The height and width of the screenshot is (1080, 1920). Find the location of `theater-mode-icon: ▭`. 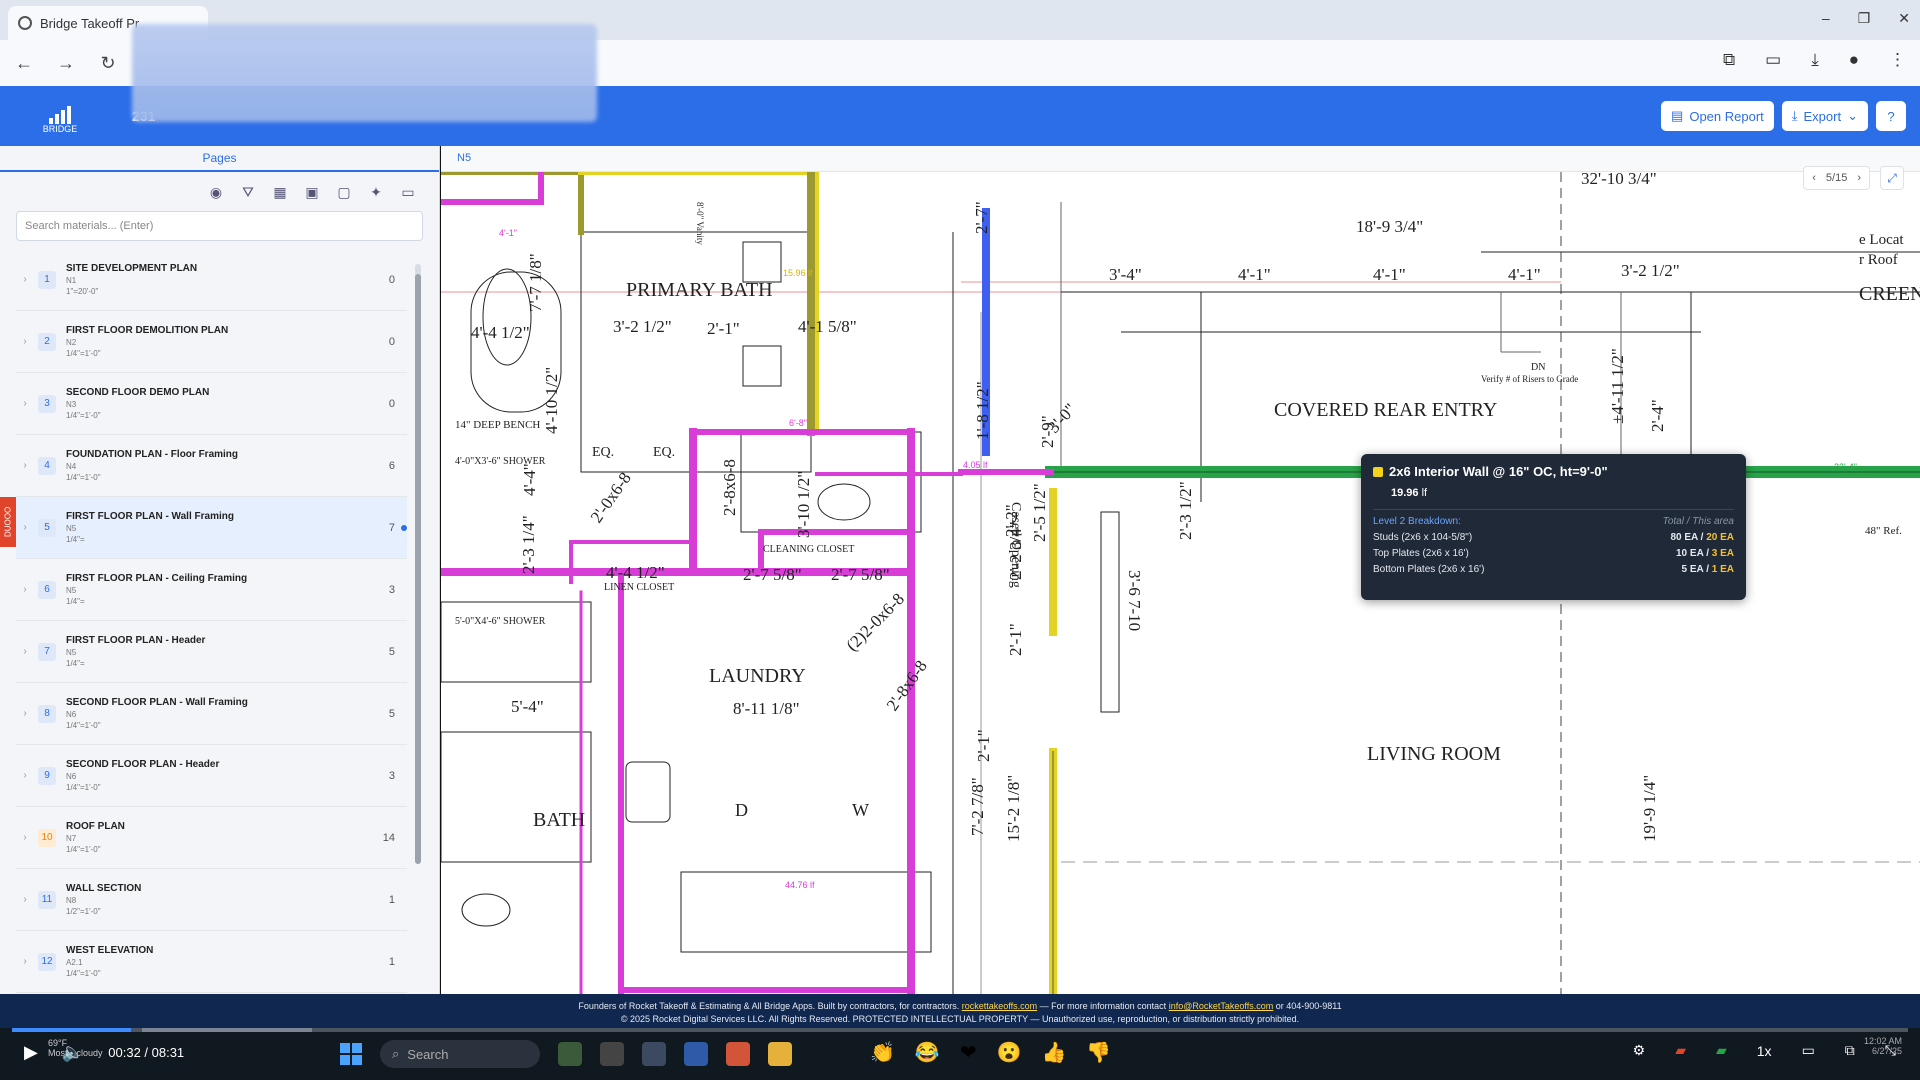

theater-mode-icon: ▭ is located at coordinates (1808, 1050).